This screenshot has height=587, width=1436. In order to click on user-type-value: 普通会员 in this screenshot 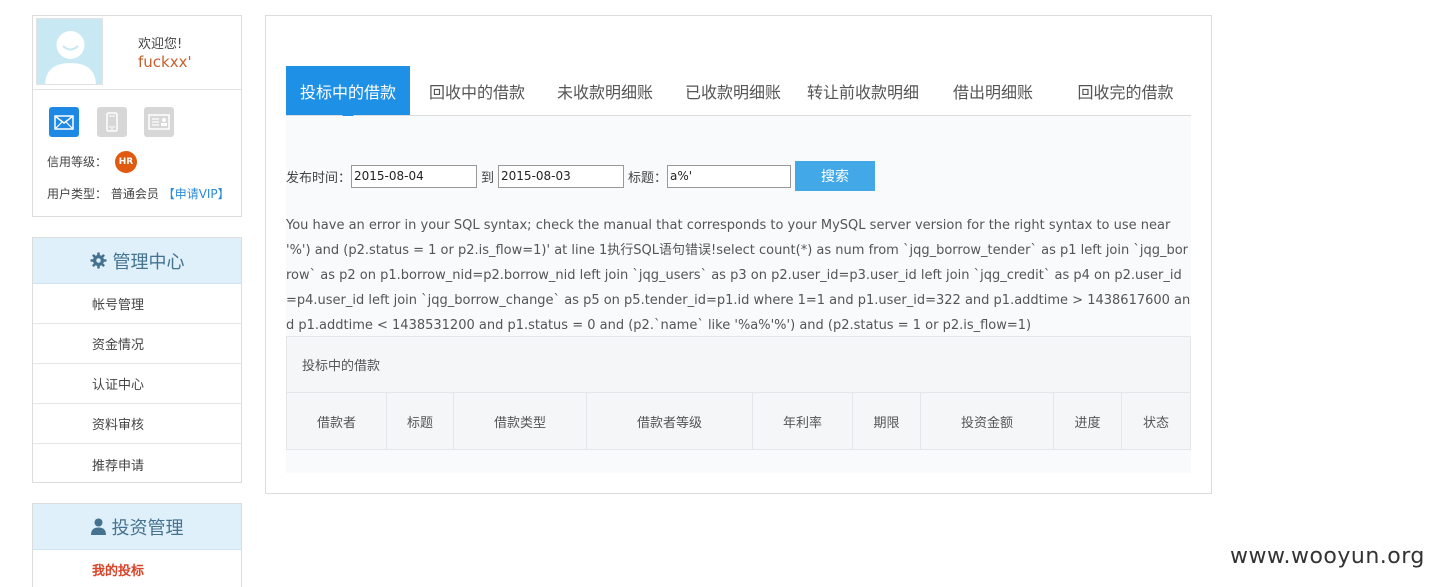, I will do `click(134, 194)`.